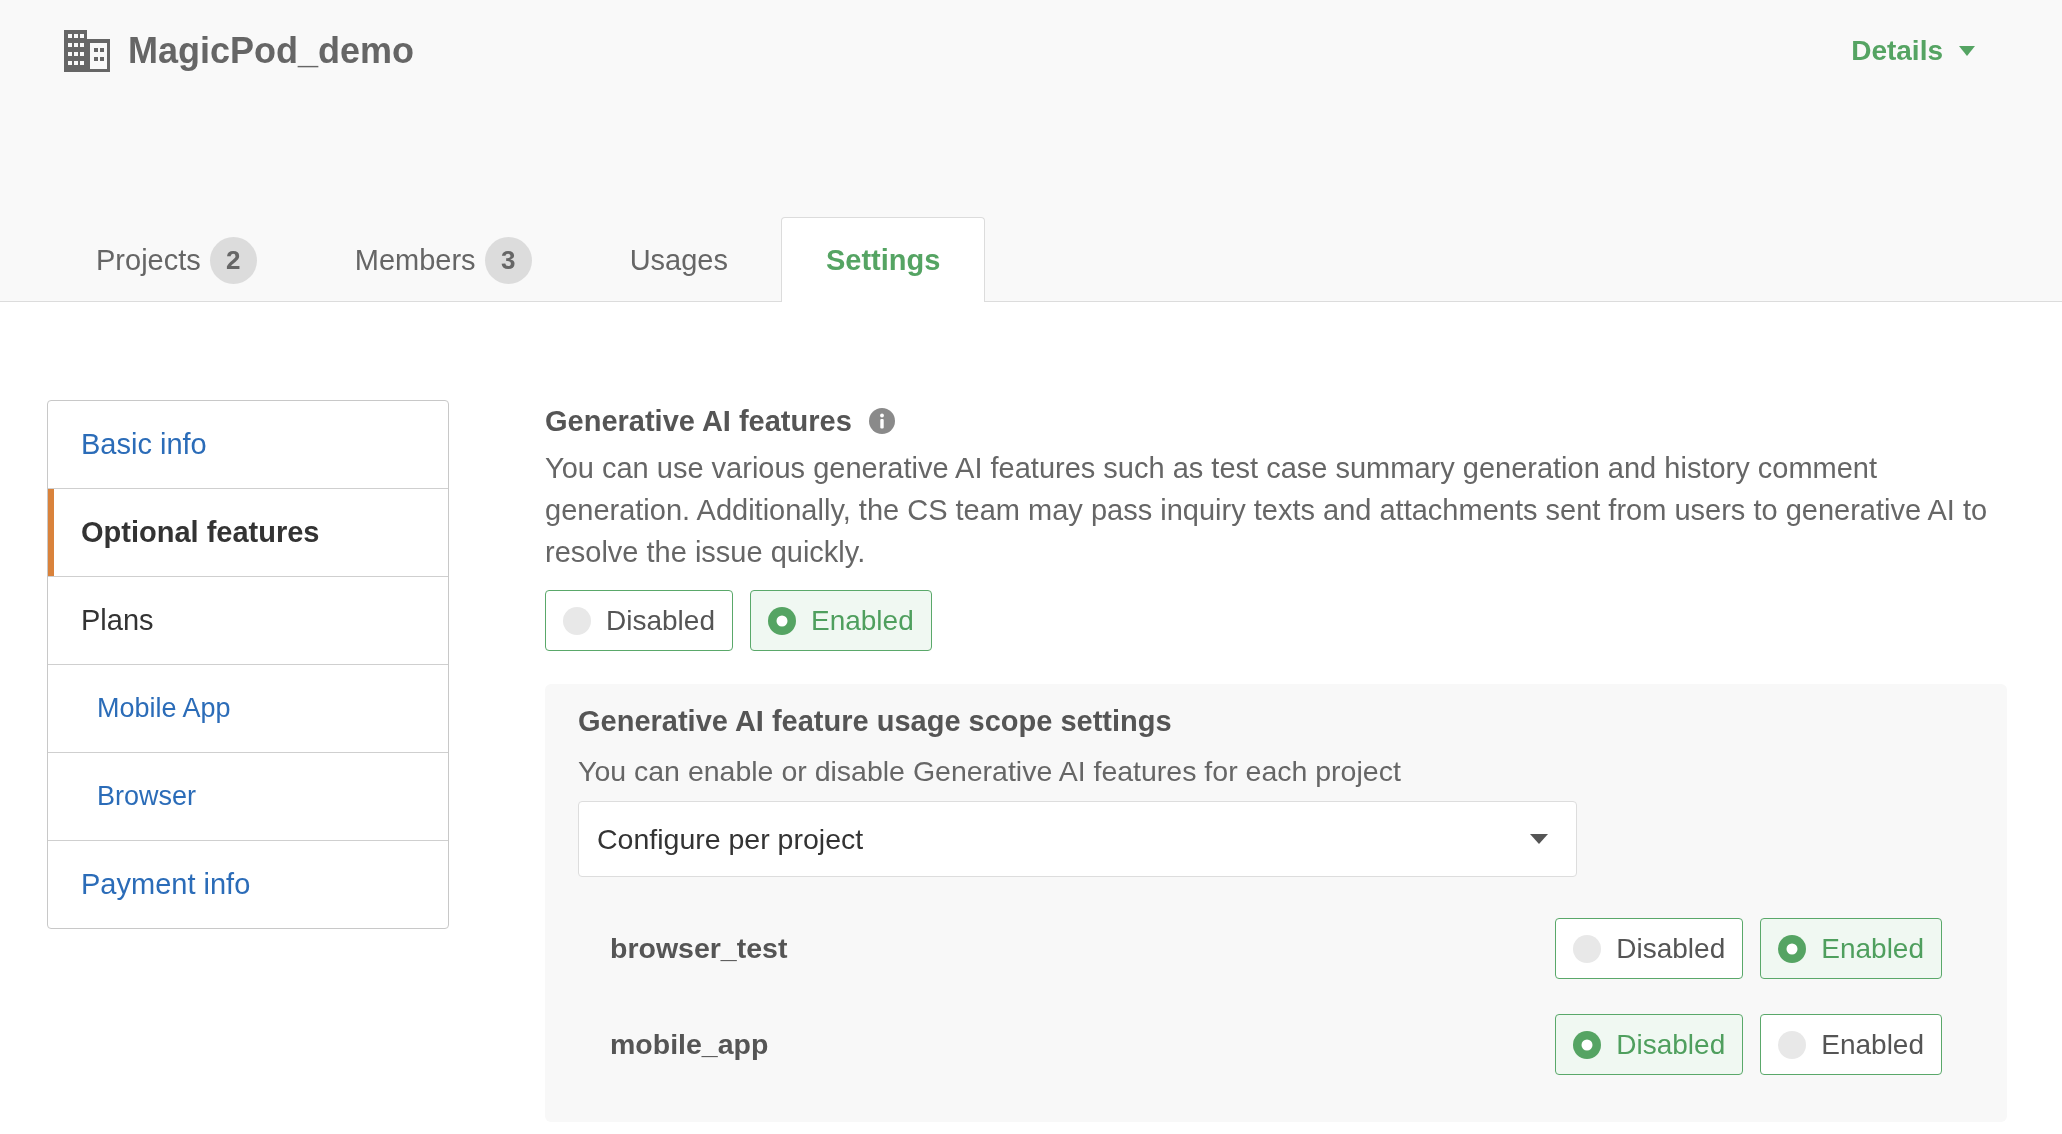 The width and height of the screenshot is (2062, 1134). Describe the element at coordinates (87, 51) in the screenshot. I see `building-icon` at that location.